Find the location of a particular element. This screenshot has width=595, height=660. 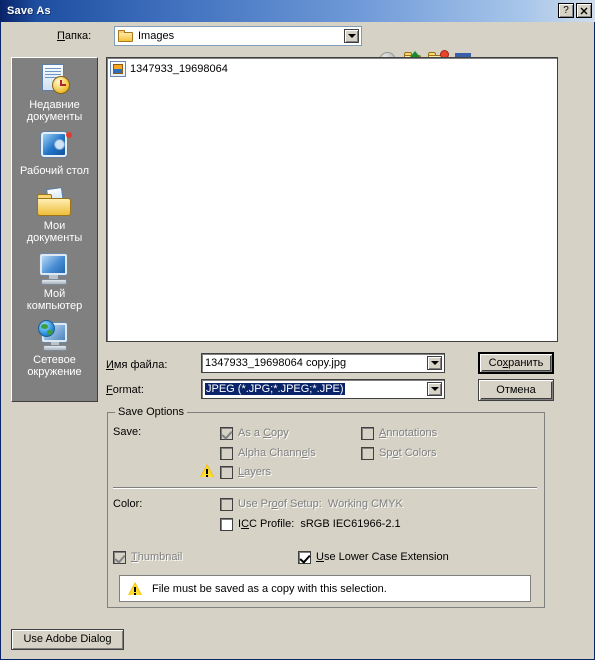

checkbox-label: Use Proof Setup: Working CMYK is located at coordinates (320, 504).